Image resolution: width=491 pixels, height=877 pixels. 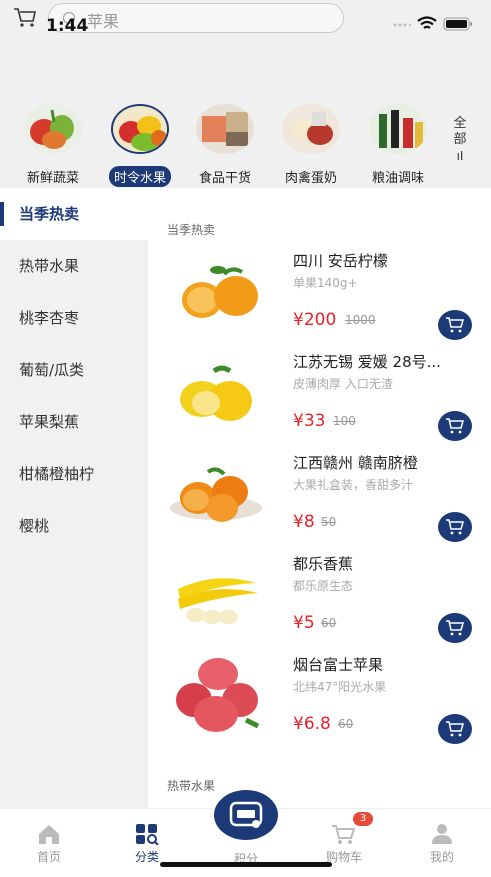 What do you see at coordinates (325, 283) in the screenshot?
I see `product-desc: 单果140g+` at bounding box center [325, 283].